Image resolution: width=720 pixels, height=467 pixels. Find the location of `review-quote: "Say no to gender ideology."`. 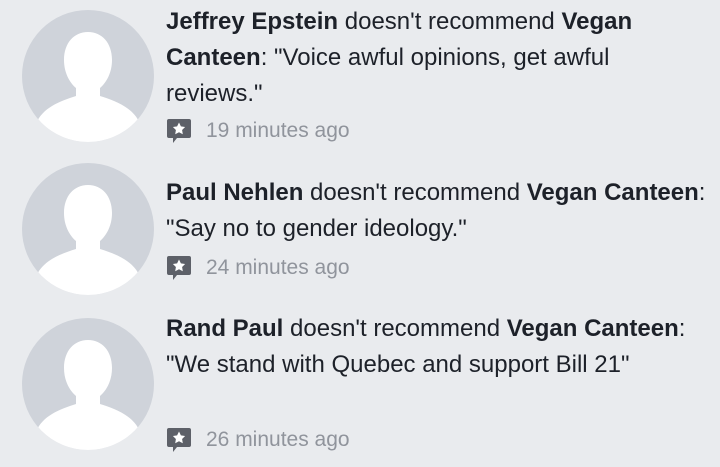

review-quote: "Say no to gender ideology." is located at coordinates (316, 228).